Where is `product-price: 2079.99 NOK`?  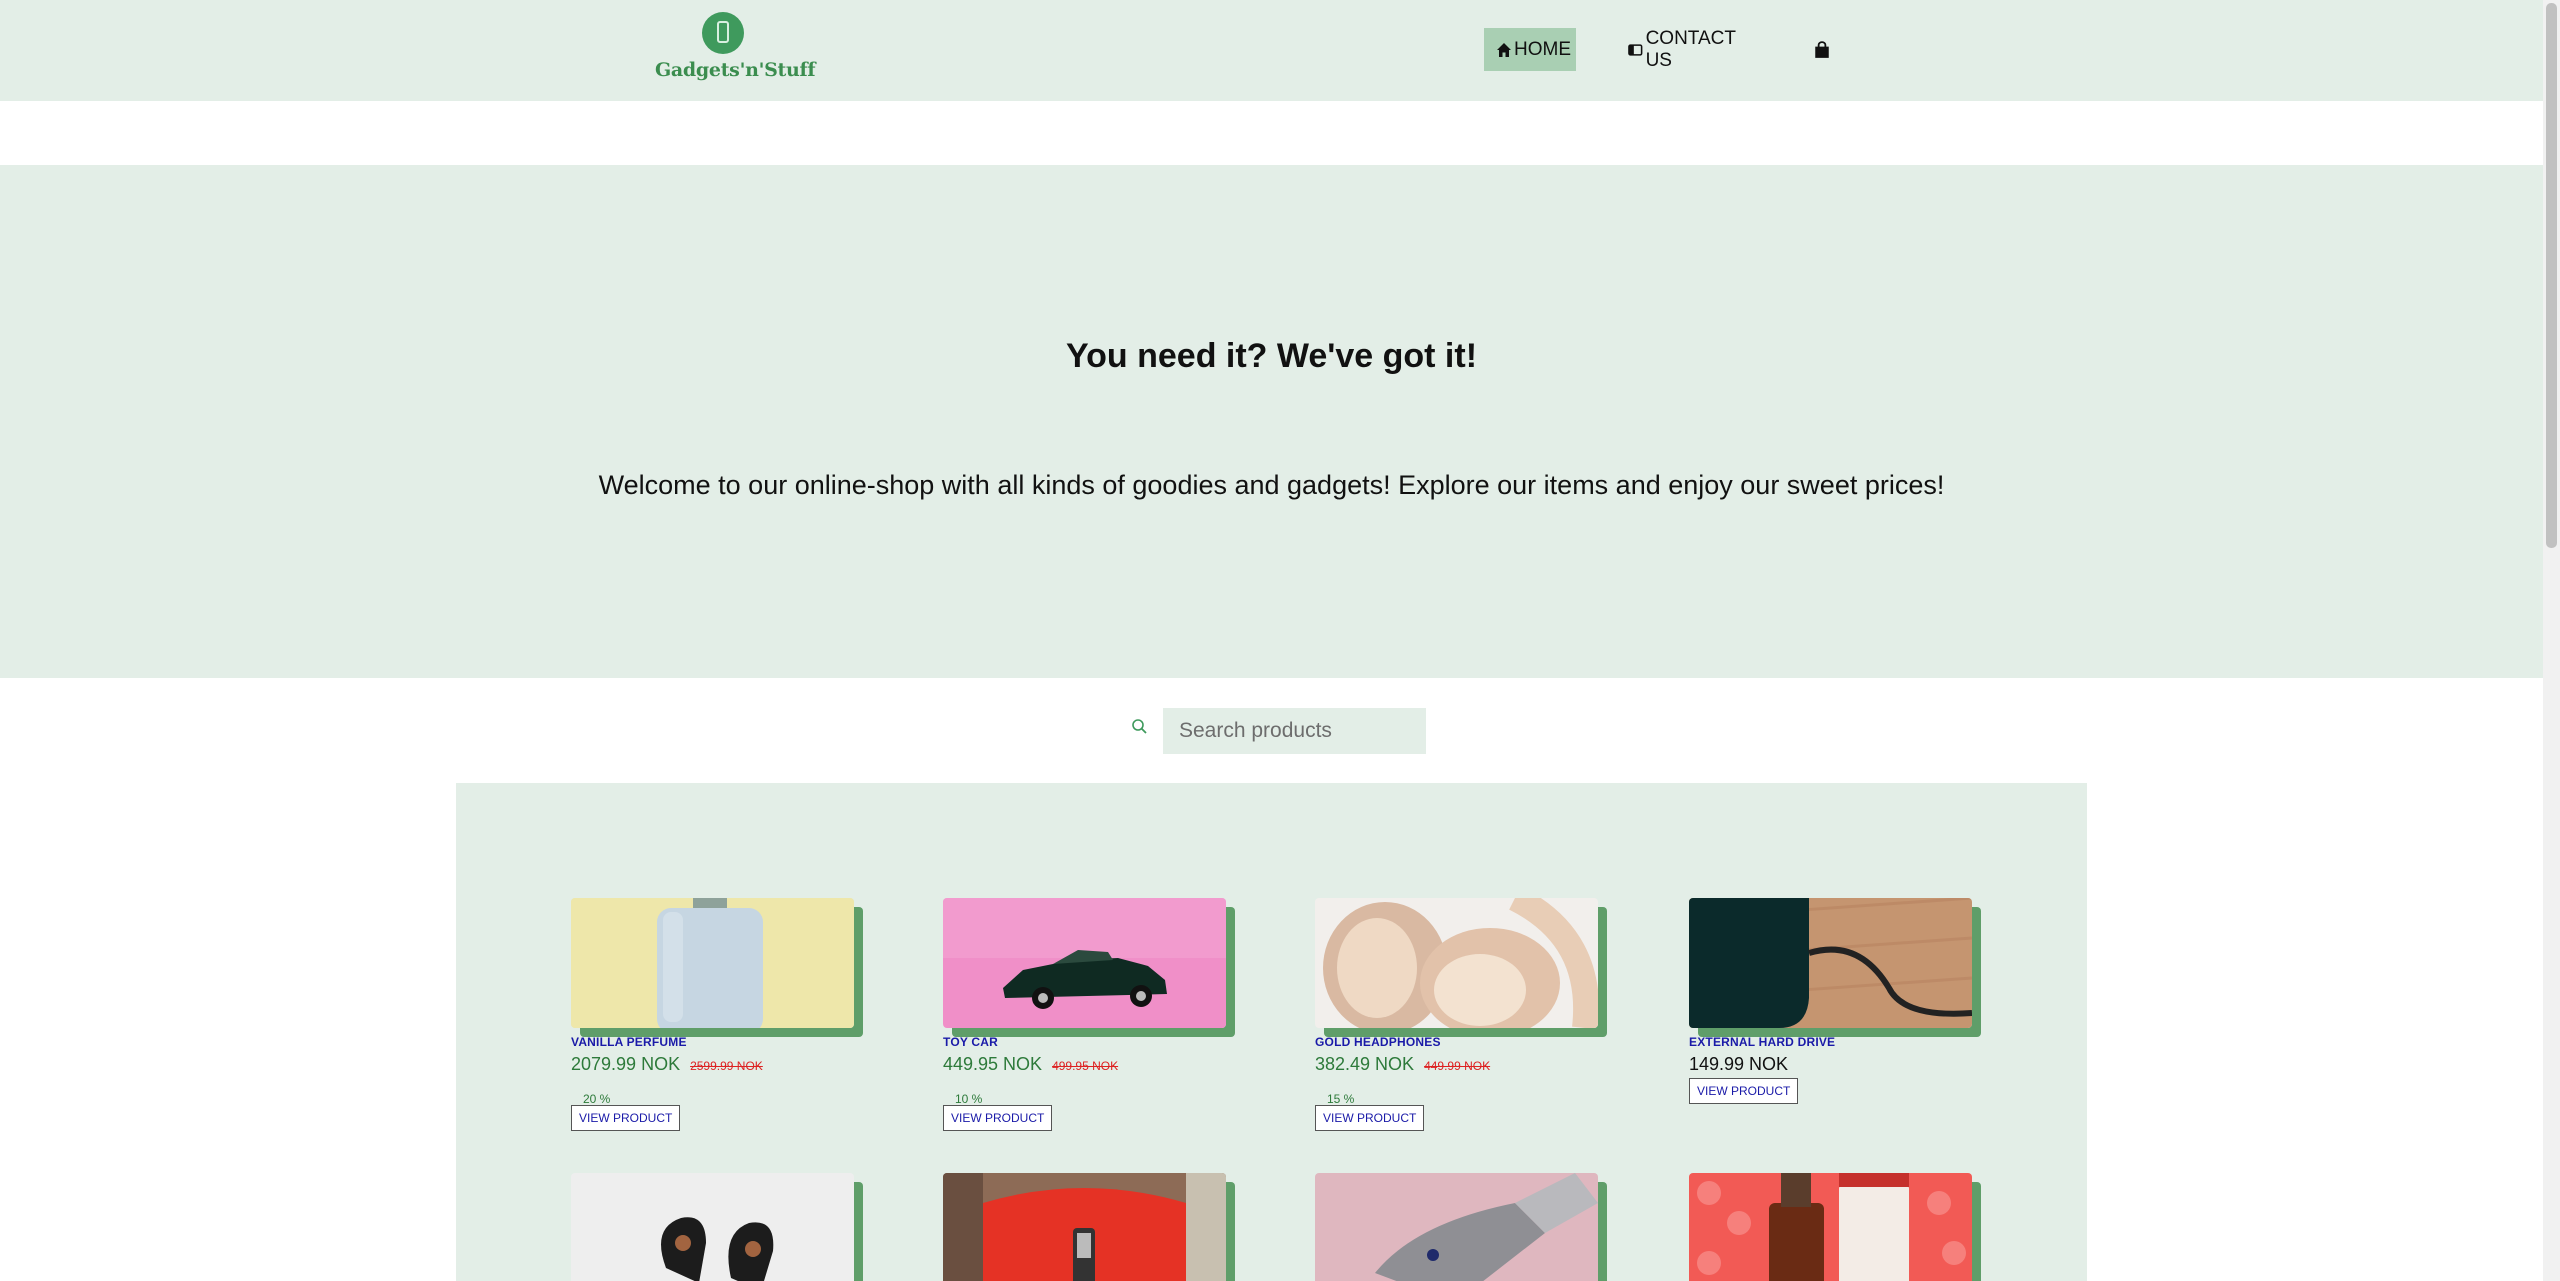 product-price: 2079.99 NOK is located at coordinates (626, 1064).